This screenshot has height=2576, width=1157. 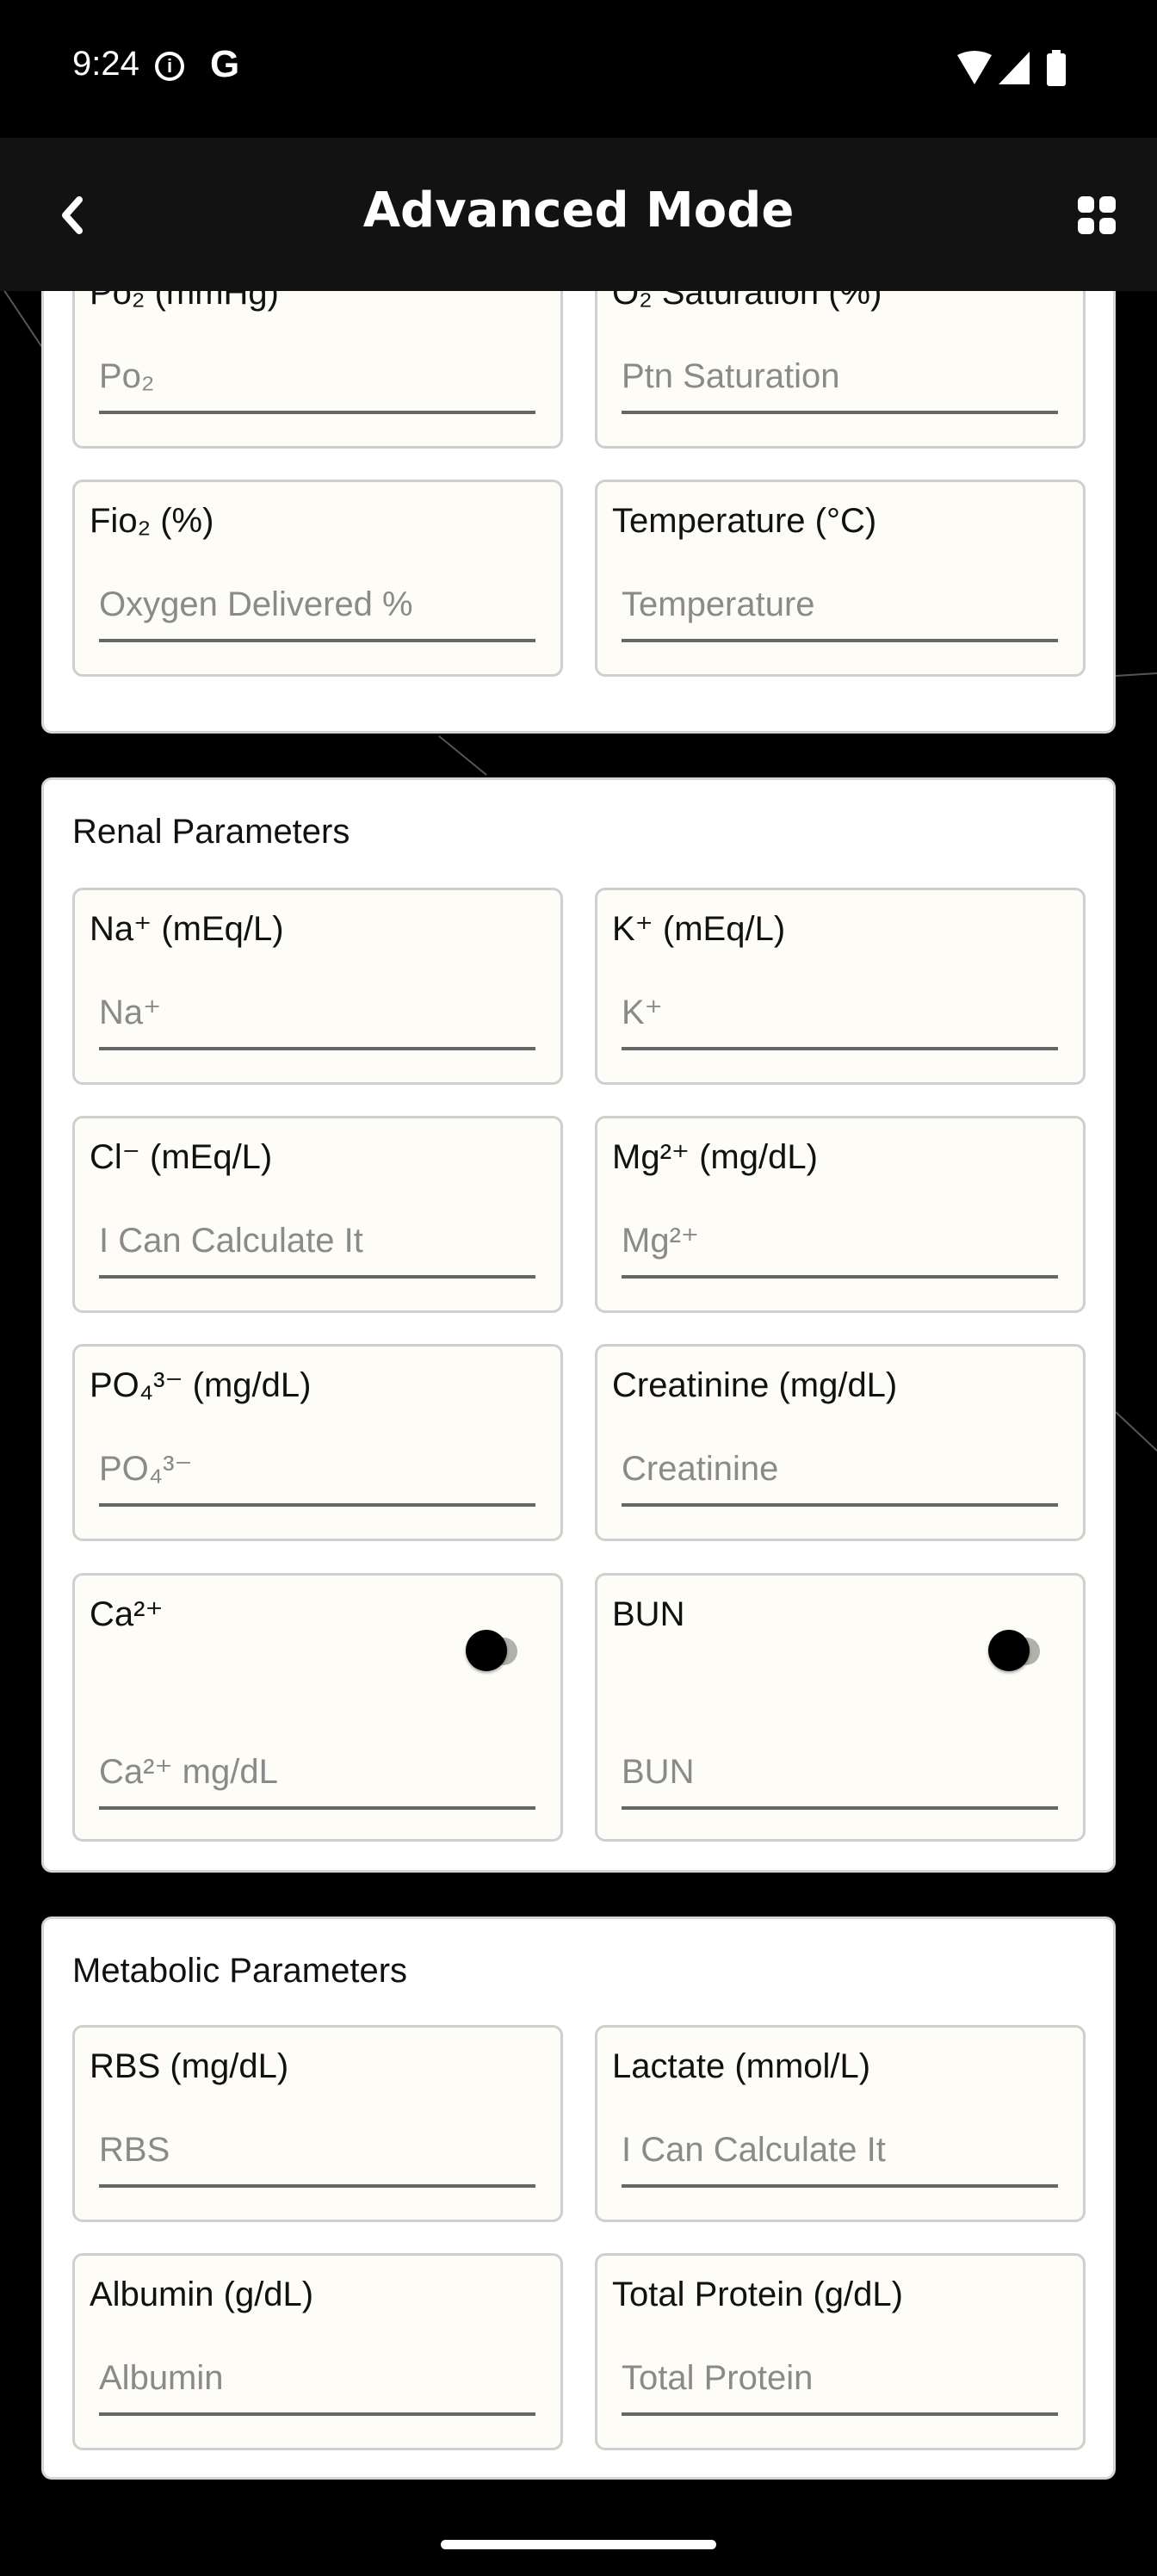 What do you see at coordinates (318, 1442) in the screenshot?
I see `phosphate-field: PO₄³⁻ (mg/dL) PO₄³⁻` at bounding box center [318, 1442].